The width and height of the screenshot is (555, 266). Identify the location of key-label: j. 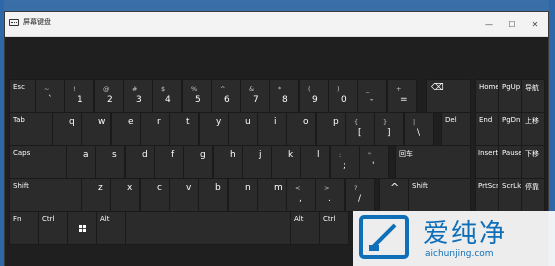
(260, 155).